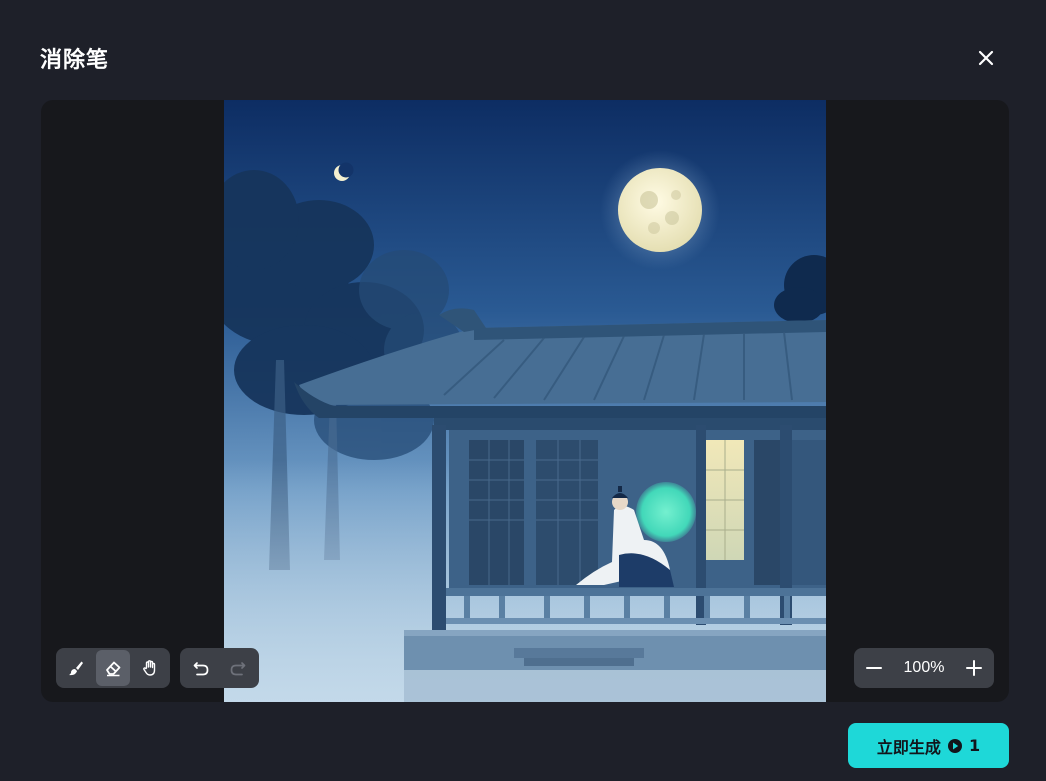  What do you see at coordinates (219, 668) in the screenshot?
I see `history-group` at bounding box center [219, 668].